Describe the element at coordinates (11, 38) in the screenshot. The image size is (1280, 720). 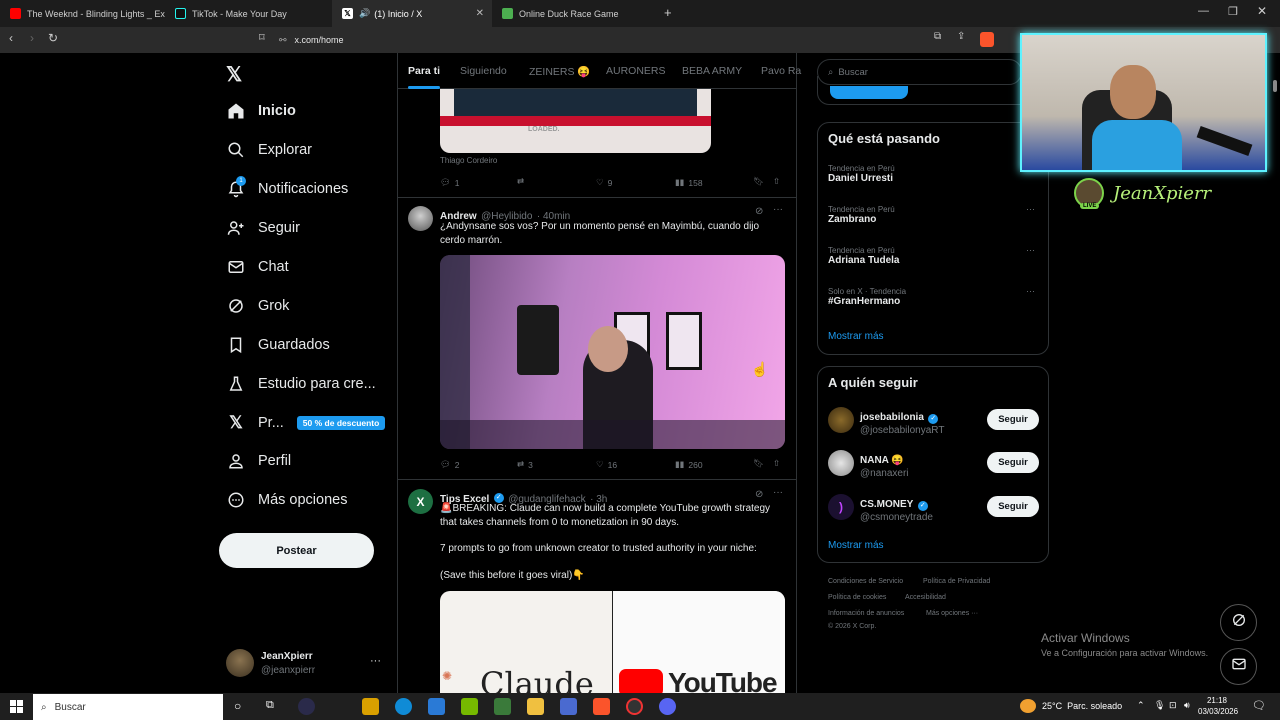
I see `back-icon: ‹` at that location.